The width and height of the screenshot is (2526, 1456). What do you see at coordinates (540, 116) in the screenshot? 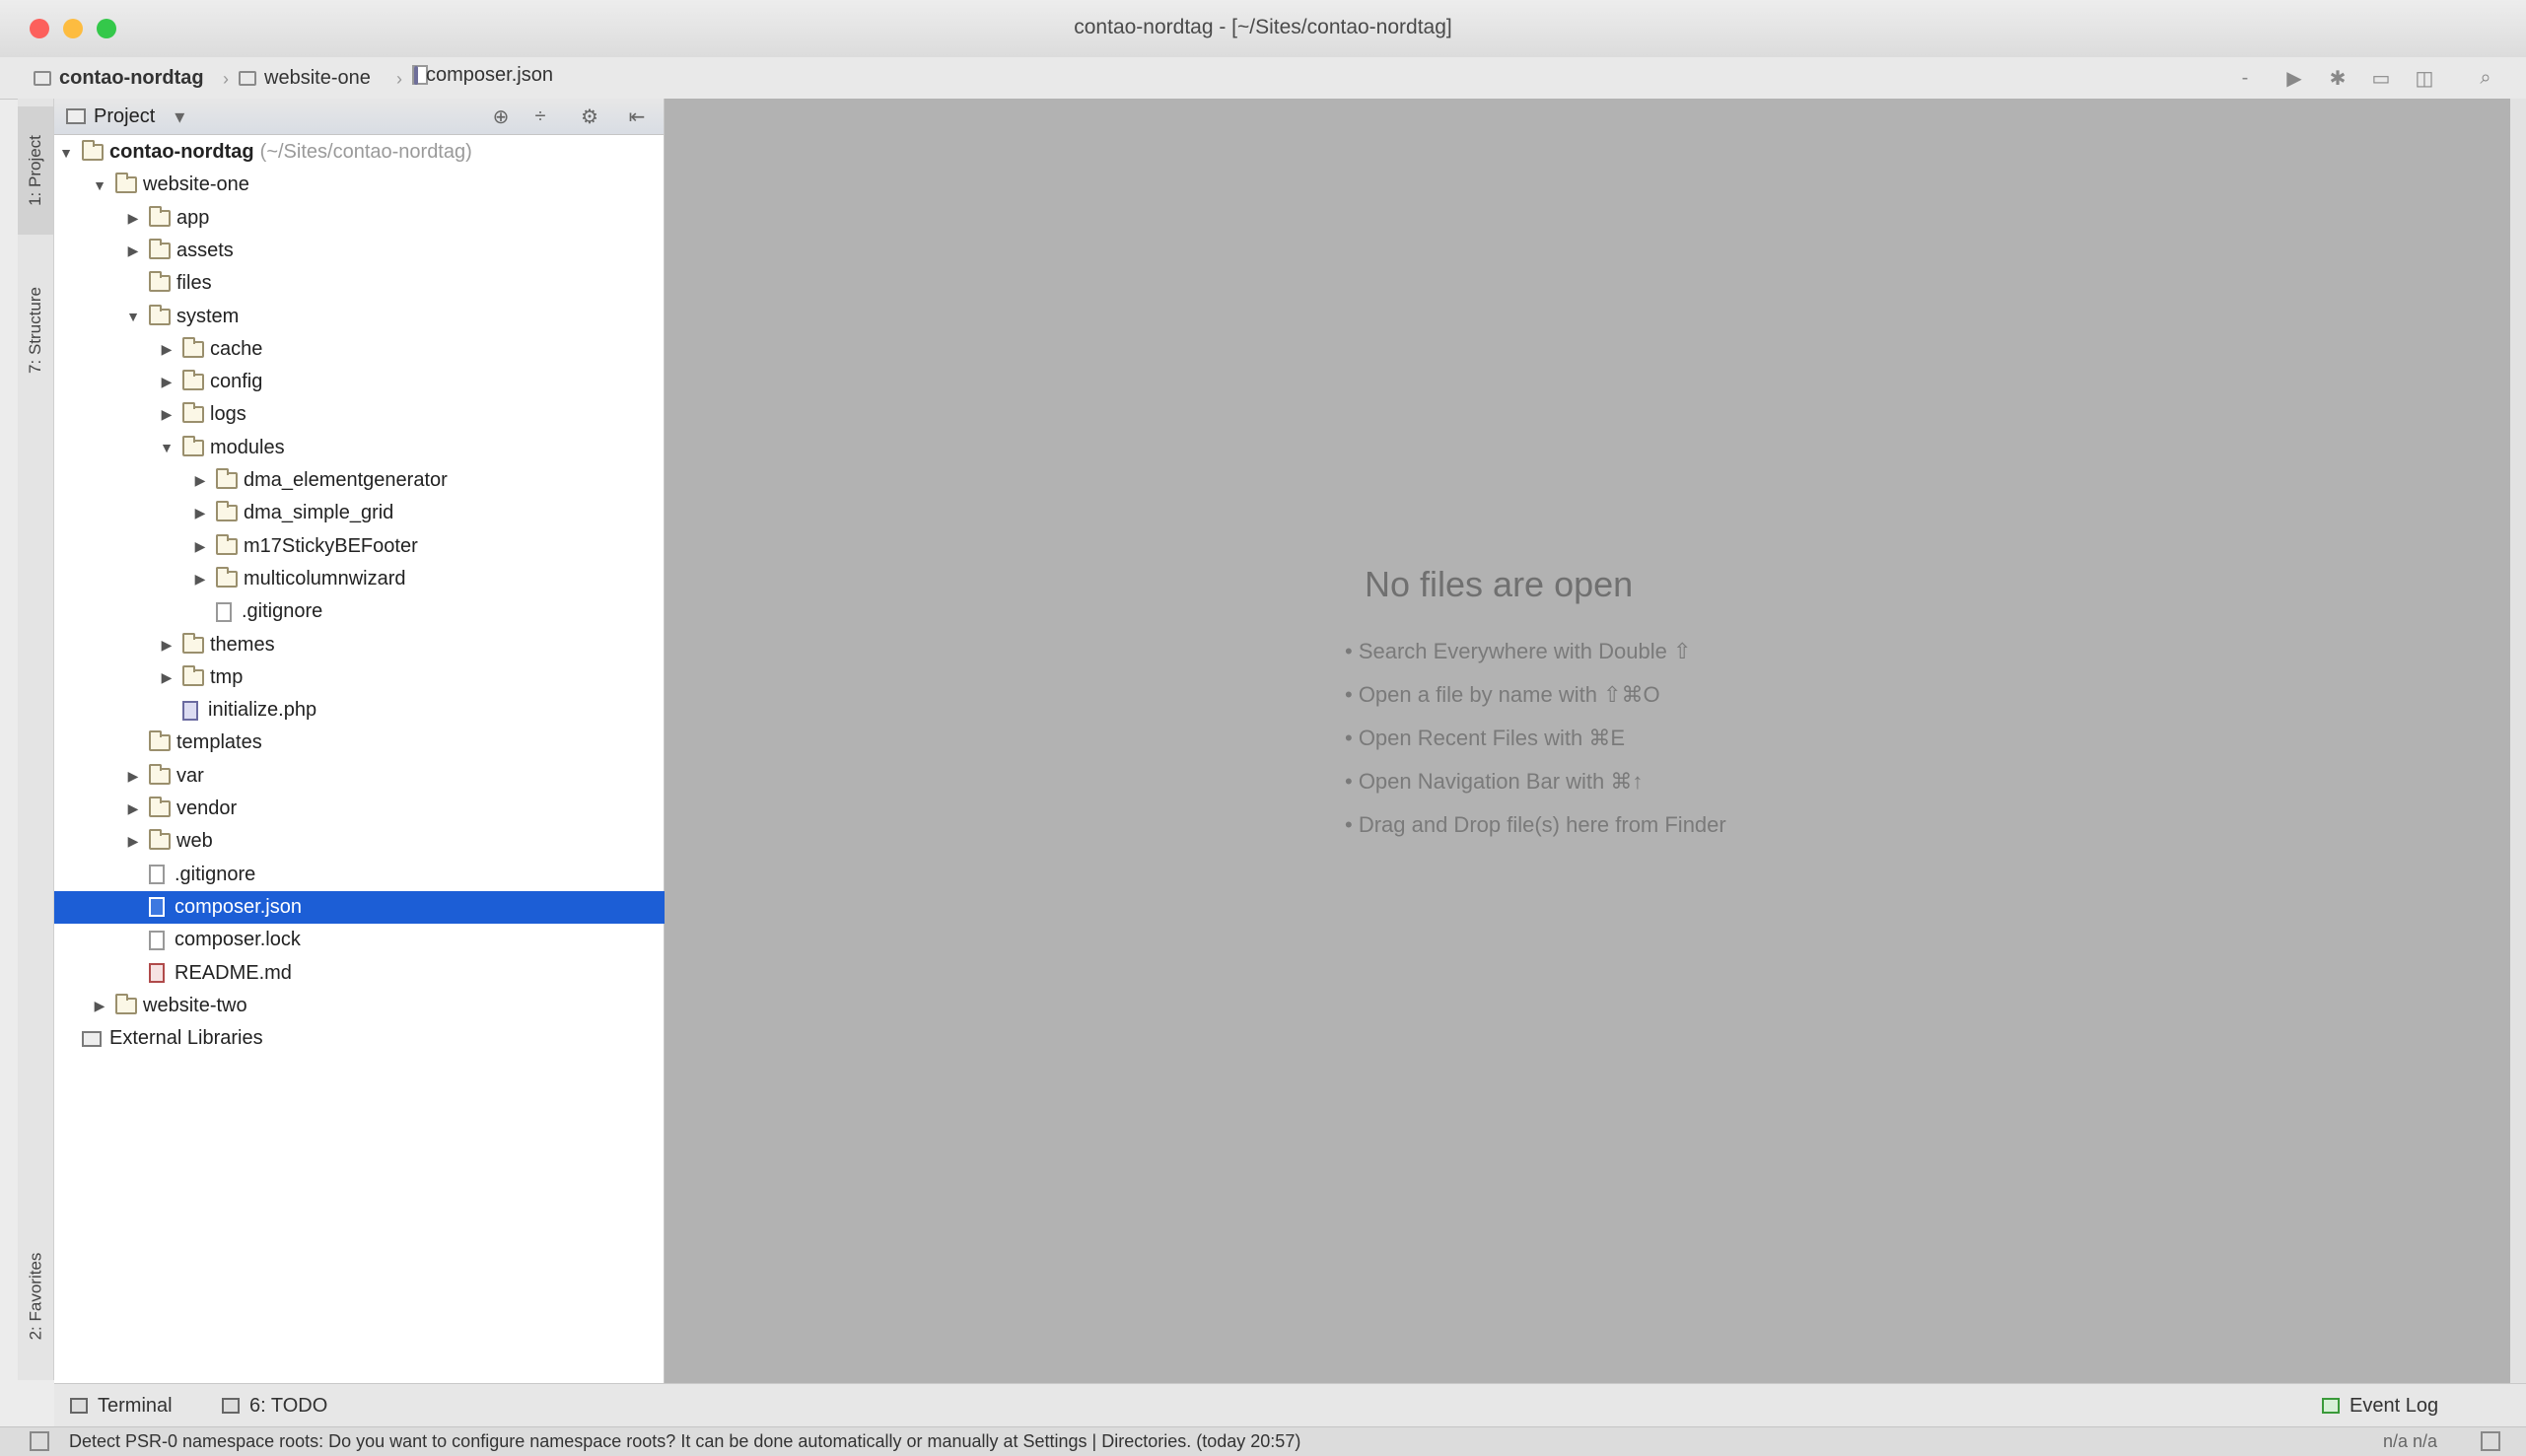
I see `collapse-all-icon: ÷` at bounding box center [540, 116].